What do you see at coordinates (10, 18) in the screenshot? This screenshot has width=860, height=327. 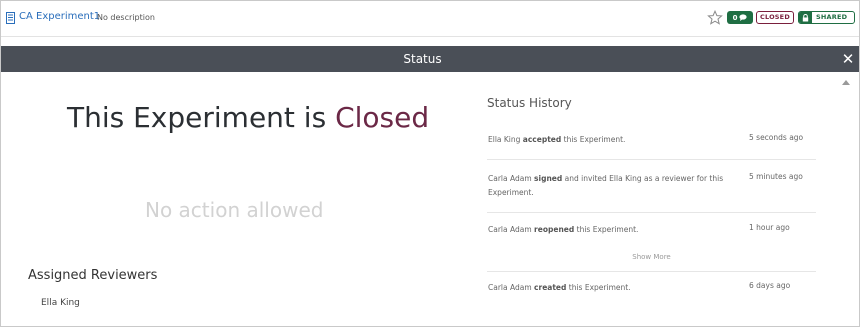 I see `document-icon` at bounding box center [10, 18].